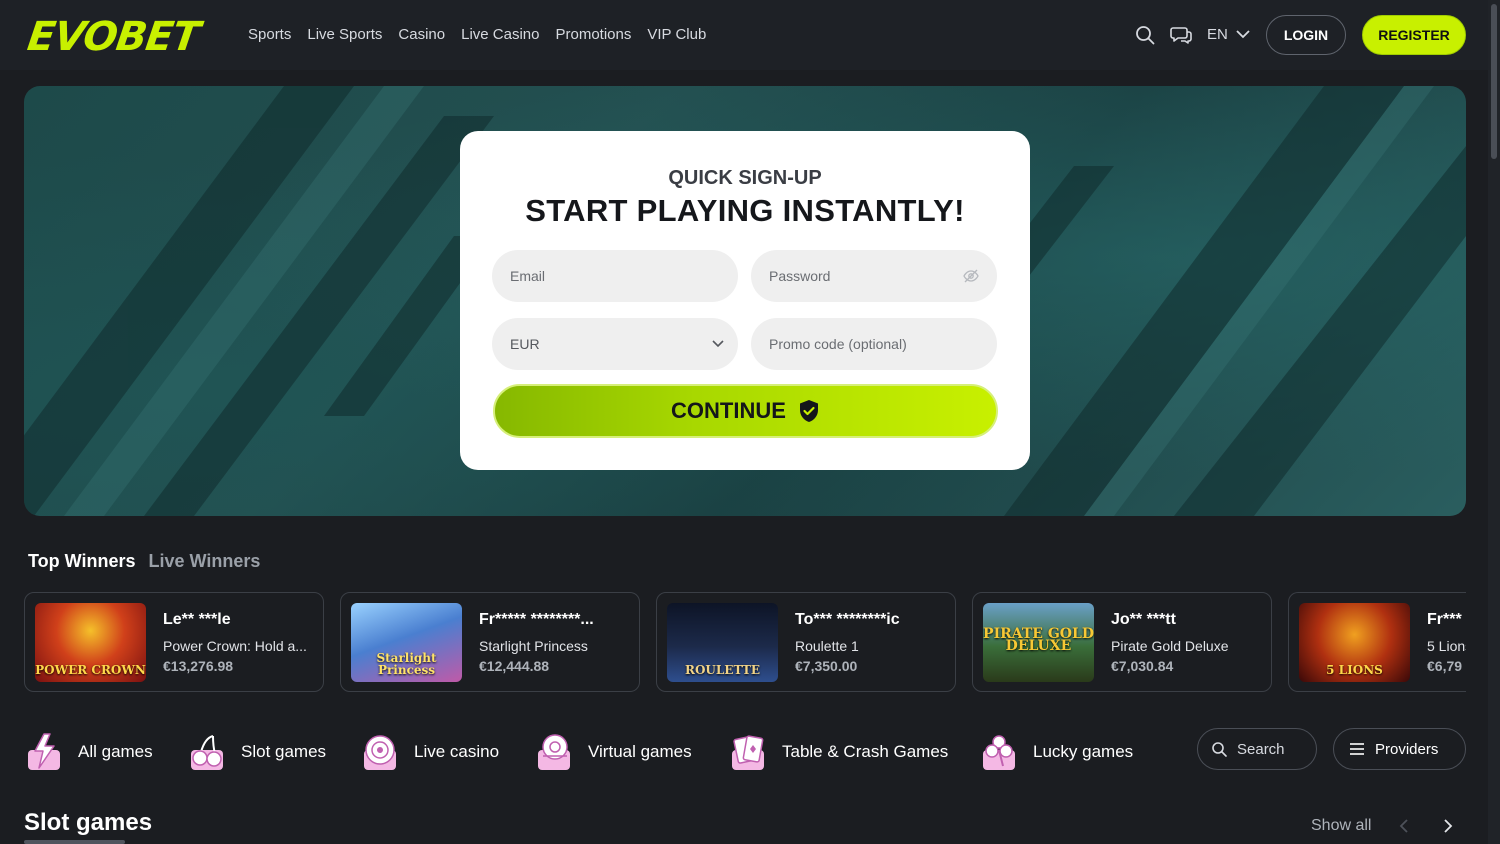 This screenshot has height=844, width=1500. I want to click on show-all-link: Show all, so click(1341, 826).